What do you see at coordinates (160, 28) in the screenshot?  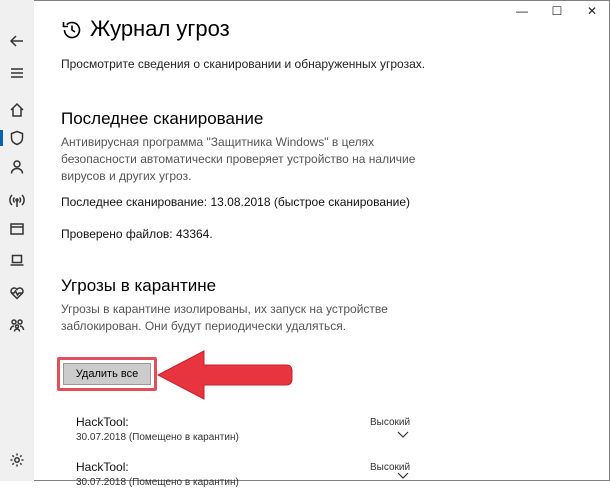 I see `page-title: Журнал угроз` at bounding box center [160, 28].